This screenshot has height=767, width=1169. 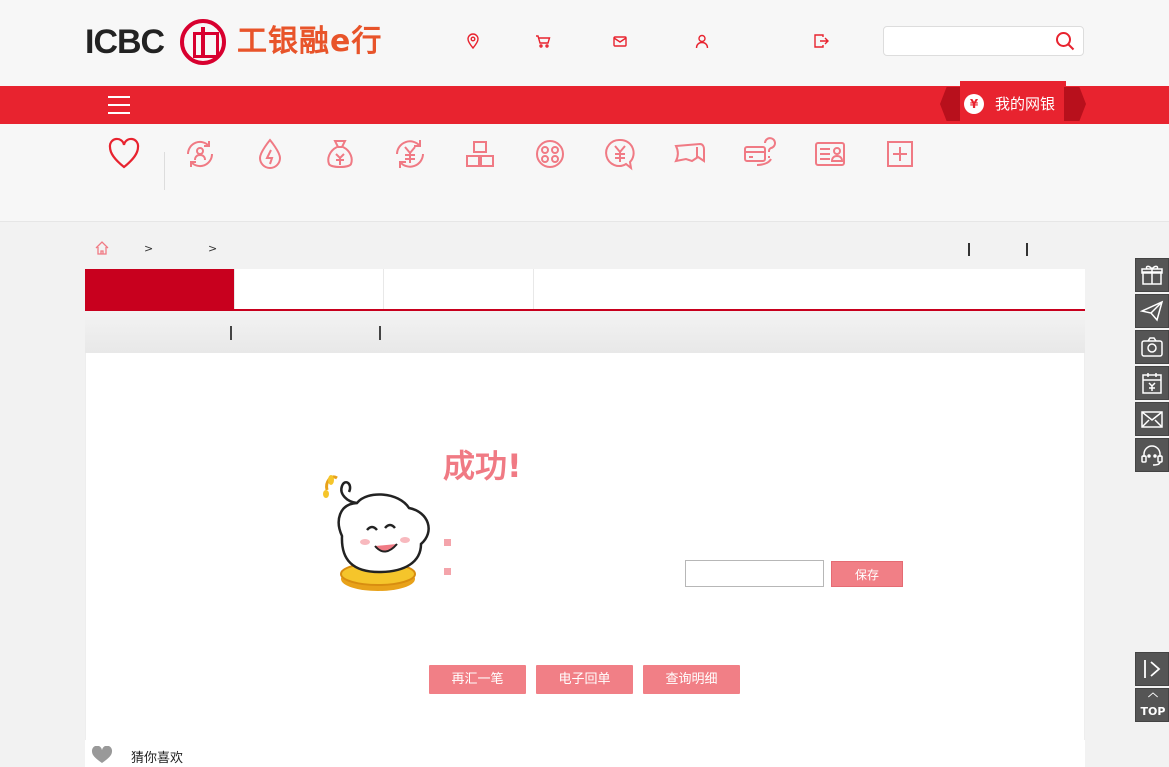 I want to click on mail-icon, so click(x=620, y=41).